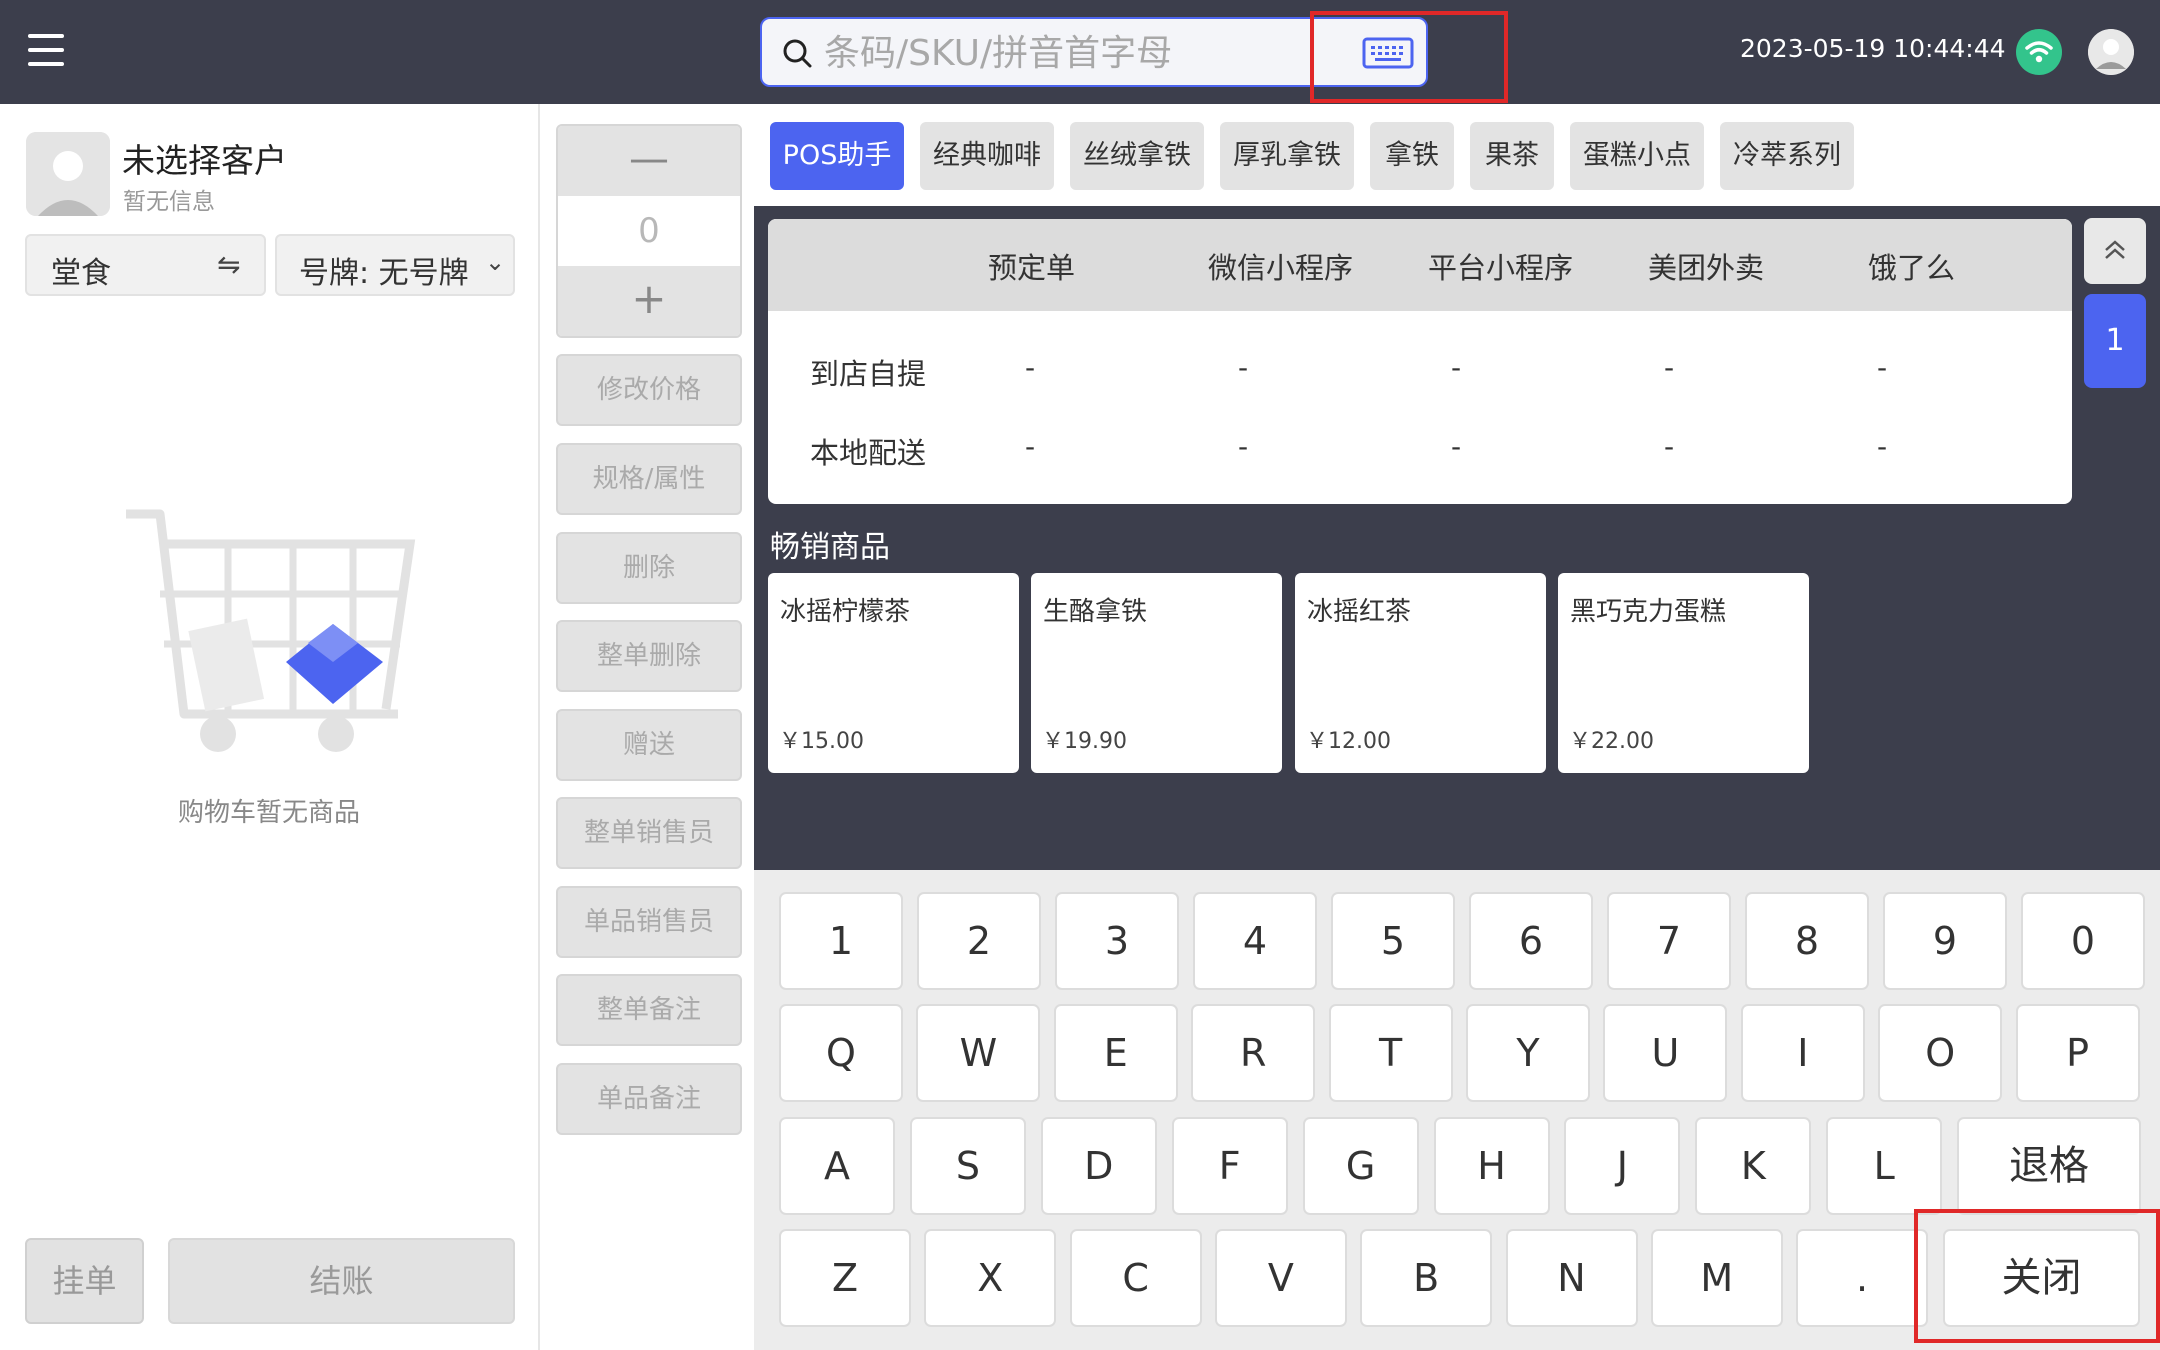  What do you see at coordinates (967, 1166) in the screenshot?
I see `key-s: S` at bounding box center [967, 1166].